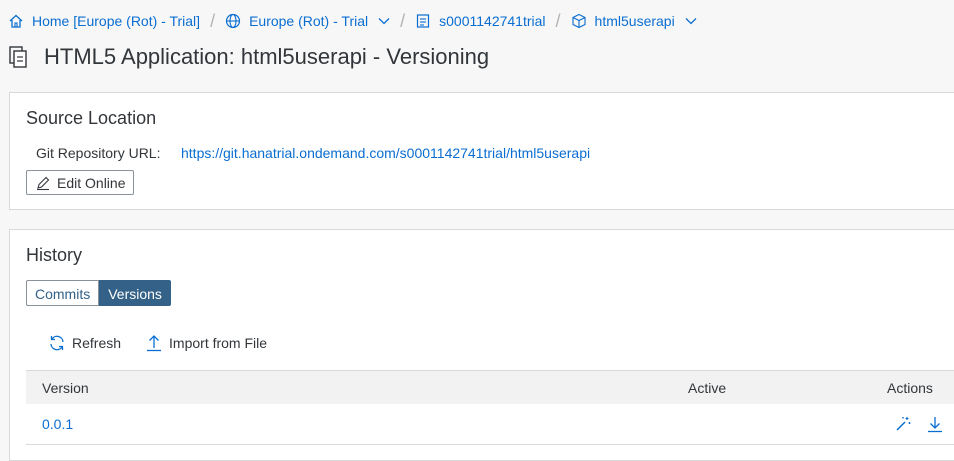 The width and height of the screenshot is (954, 461). Describe the element at coordinates (57, 424) in the screenshot. I see `version-link: 0.0.1` at that location.